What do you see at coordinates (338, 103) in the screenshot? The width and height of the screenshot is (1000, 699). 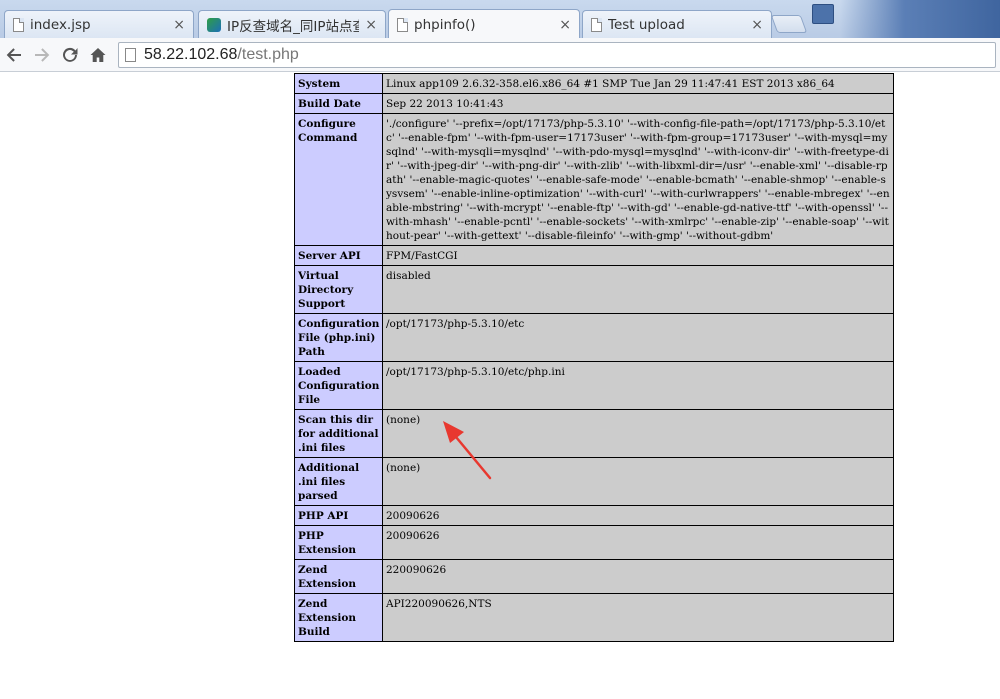 I see `setting-key: Build Date` at bounding box center [338, 103].